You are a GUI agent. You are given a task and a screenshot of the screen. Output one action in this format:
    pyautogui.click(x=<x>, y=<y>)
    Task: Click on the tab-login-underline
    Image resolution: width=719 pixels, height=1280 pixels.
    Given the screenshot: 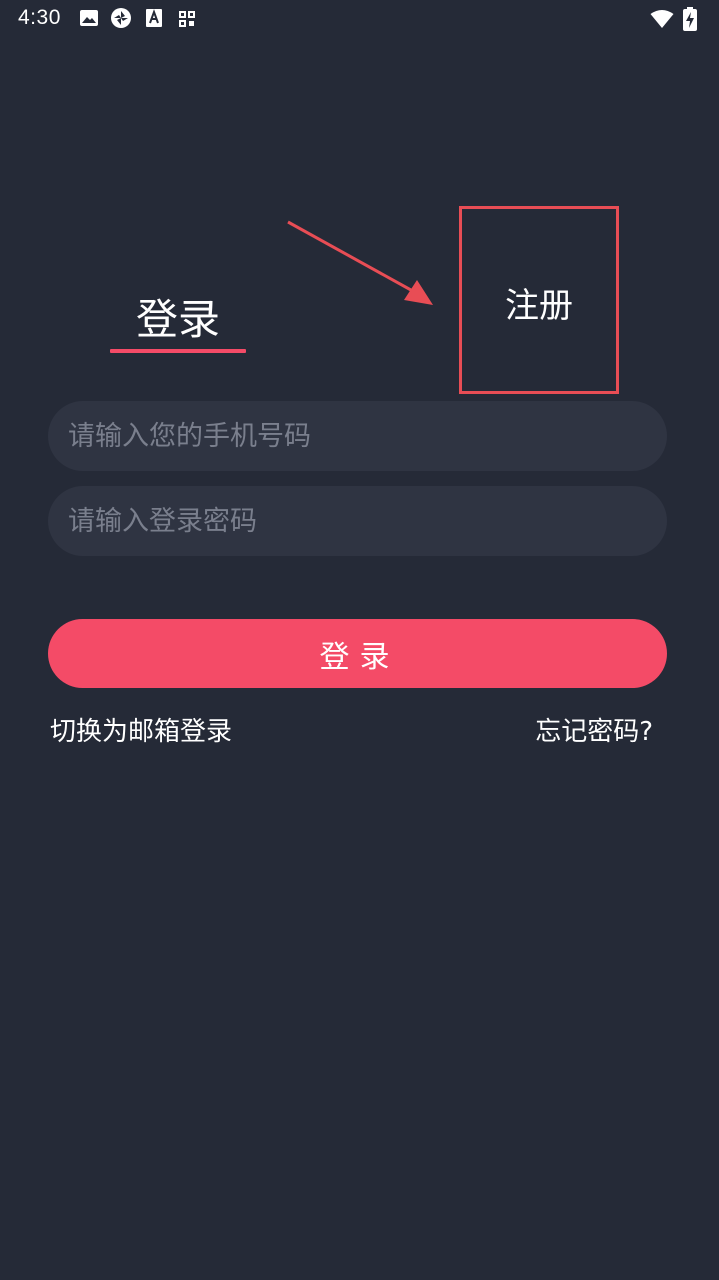 What is the action you would take?
    pyautogui.click(x=178, y=351)
    